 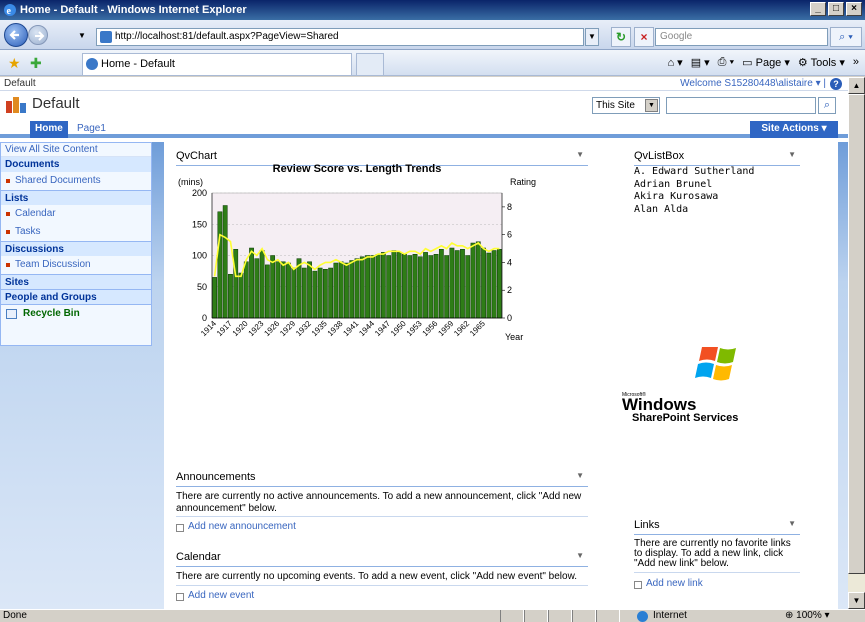 I want to click on nav-item-calendar: Calendar, so click(x=76, y=214).